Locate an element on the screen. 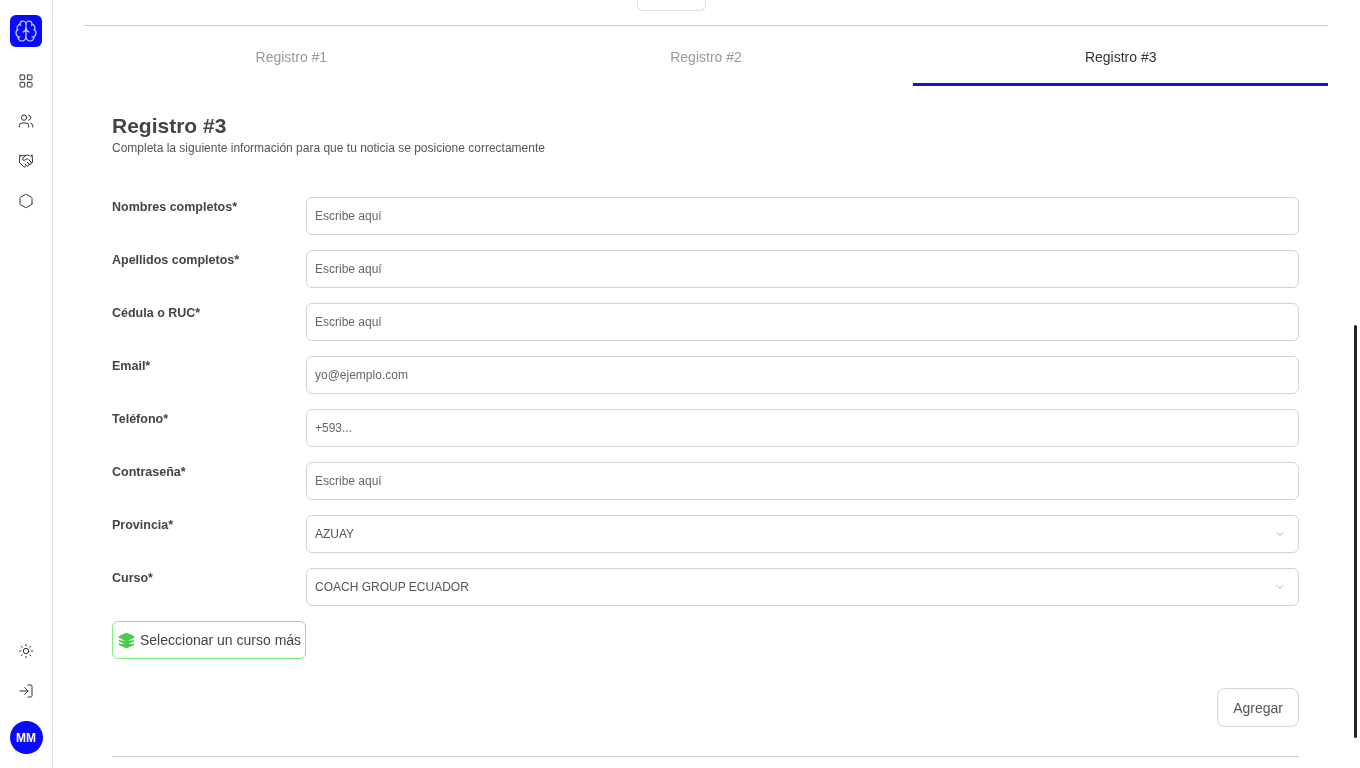 This screenshot has height=768, width=1360. layers-icon is located at coordinates (126, 640).